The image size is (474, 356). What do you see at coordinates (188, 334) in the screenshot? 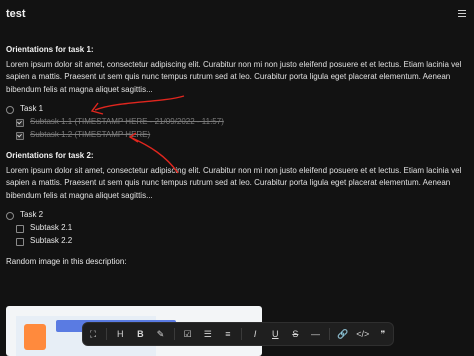
I see `checkbox-icon: ☑` at bounding box center [188, 334].